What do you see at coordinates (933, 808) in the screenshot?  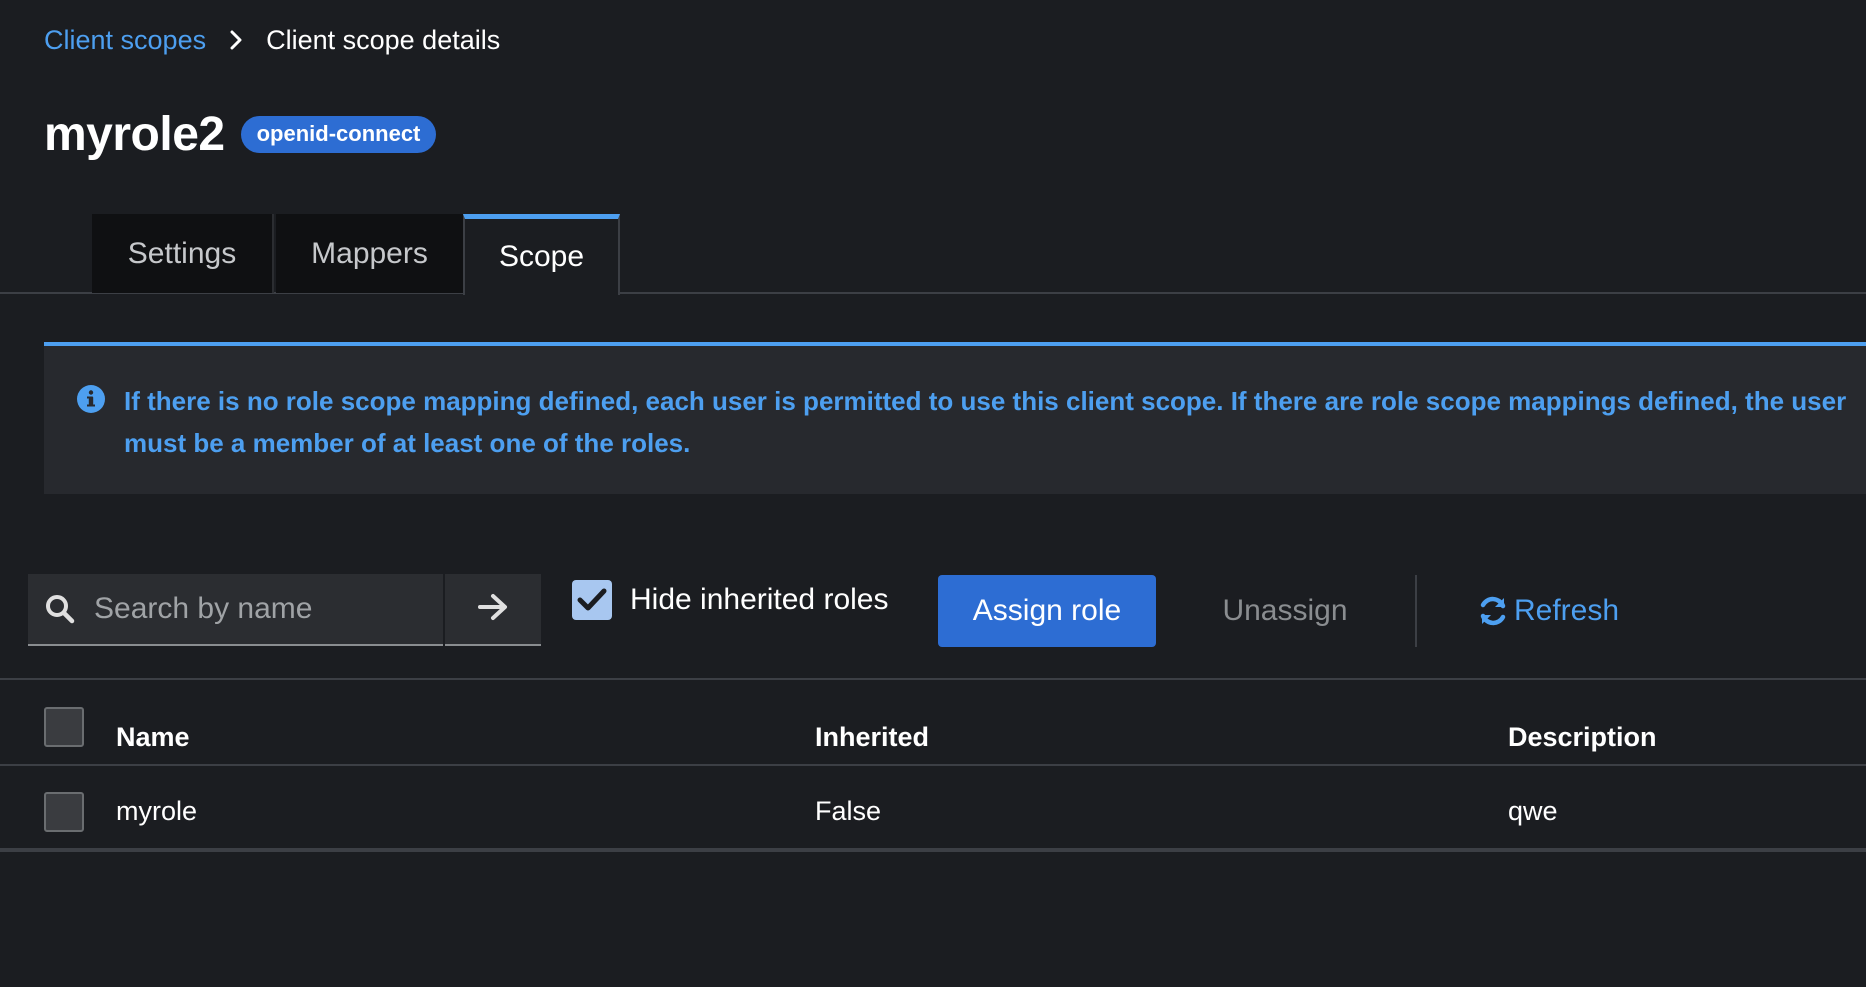 I see `table-row: myrole False qwe` at bounding box center [933, 808].